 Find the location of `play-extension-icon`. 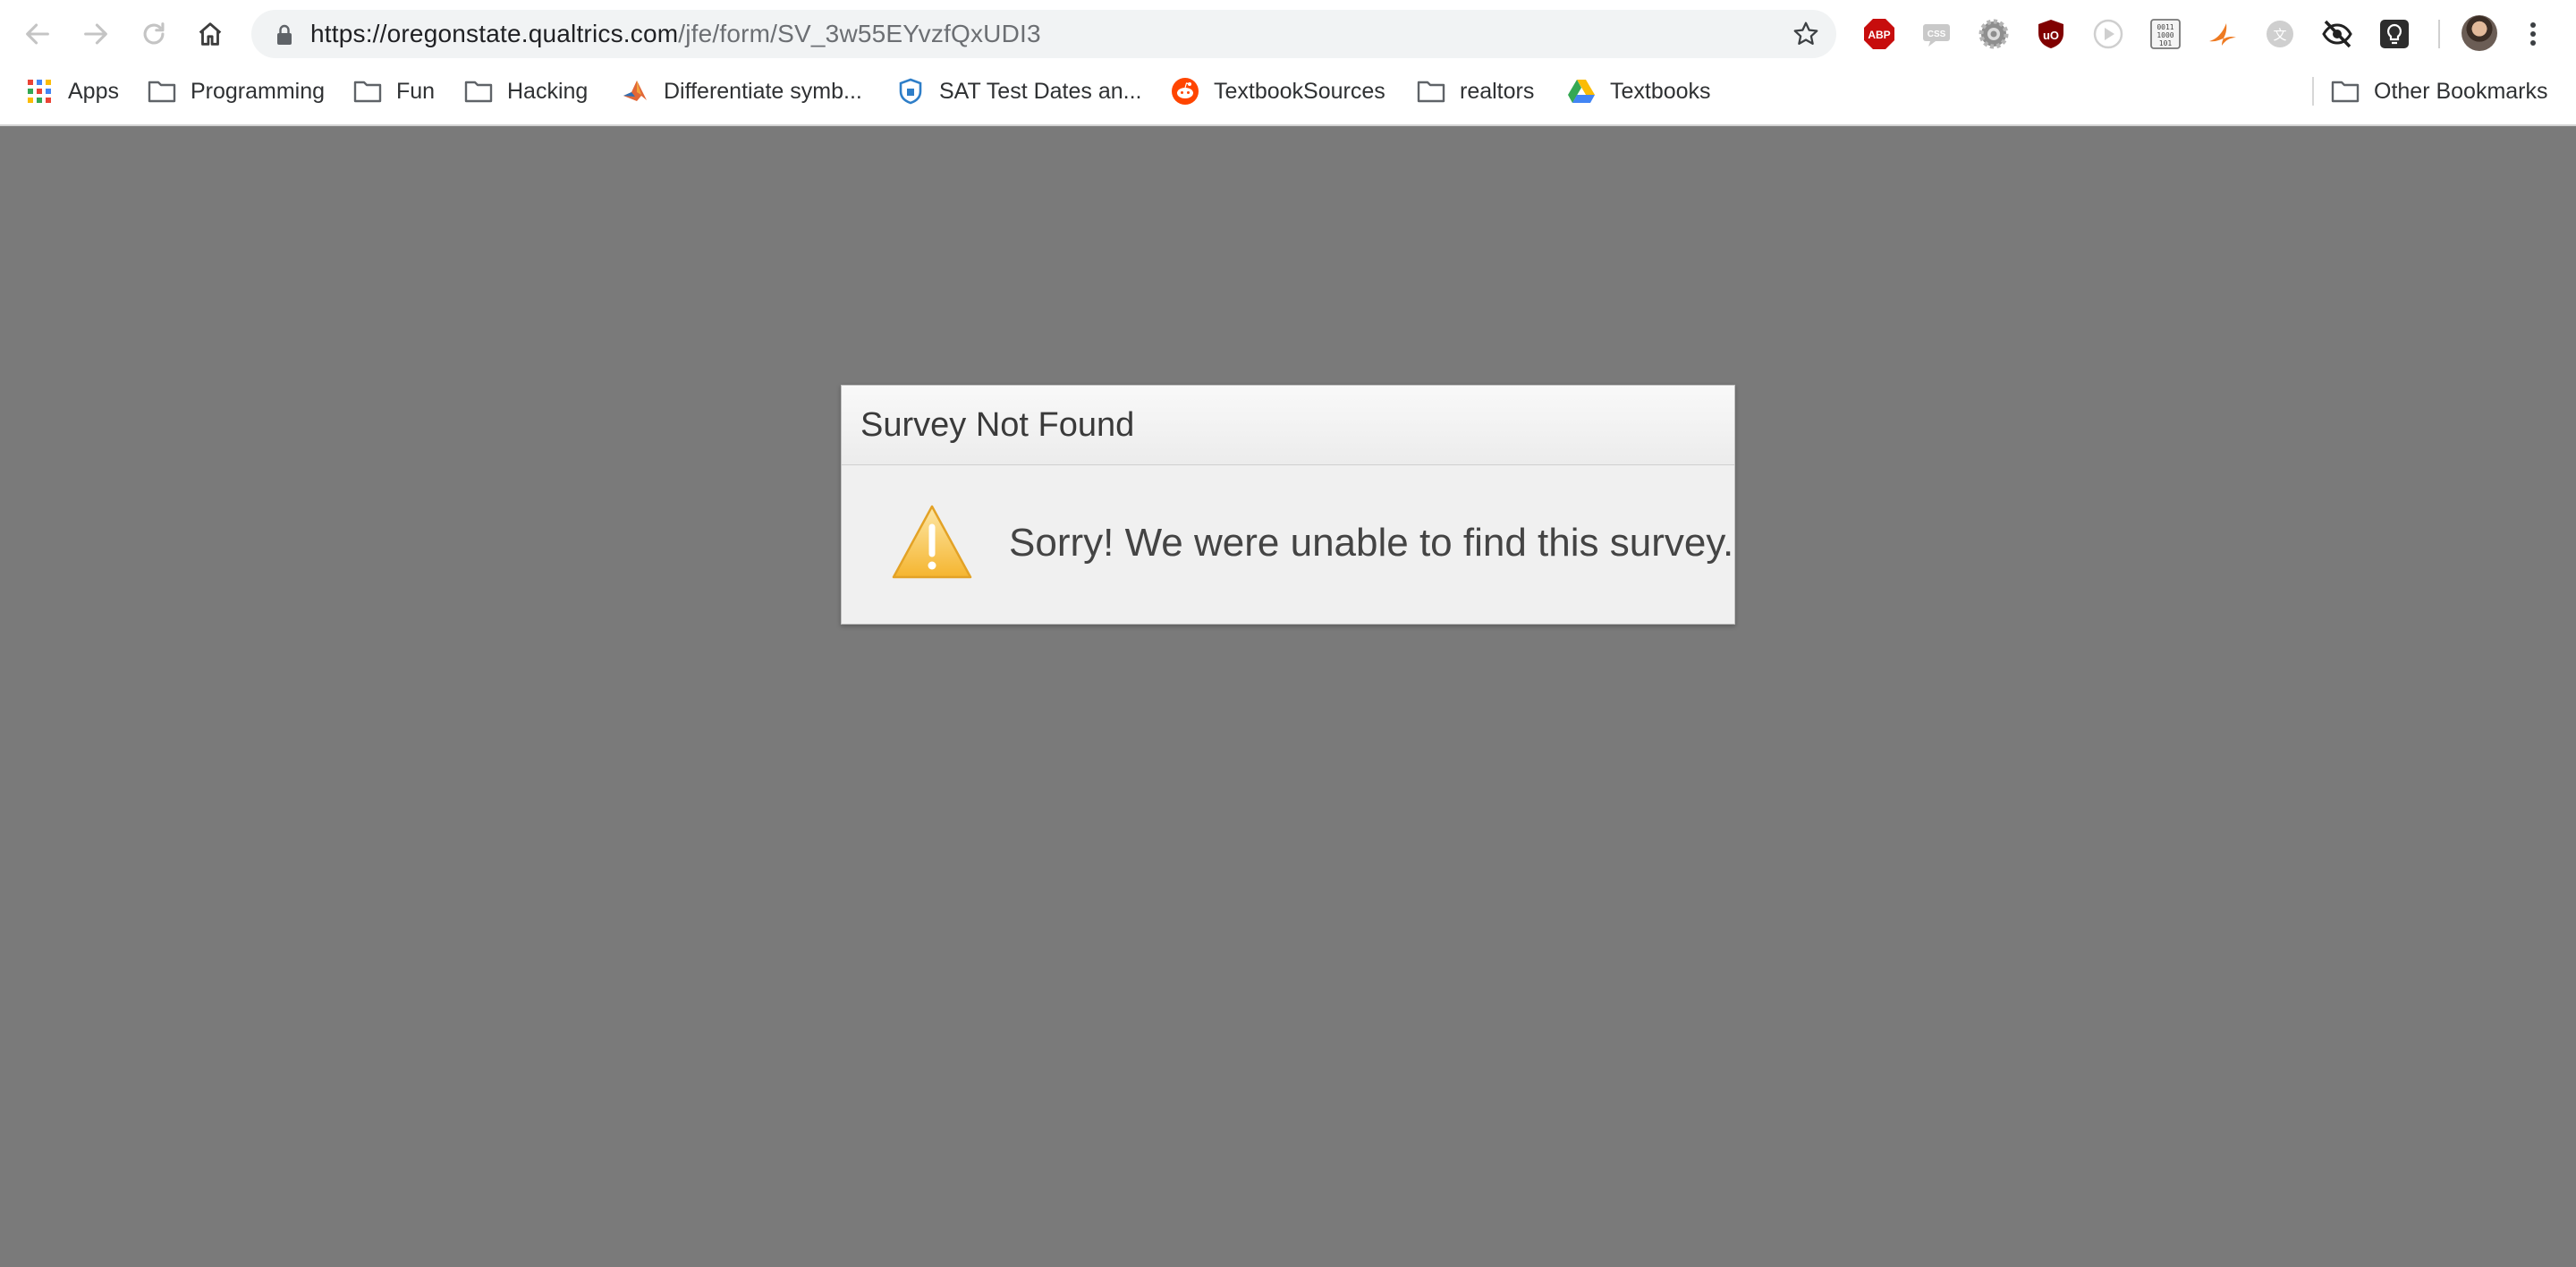

play-extension-icon is located at coordinates (2108, 34).